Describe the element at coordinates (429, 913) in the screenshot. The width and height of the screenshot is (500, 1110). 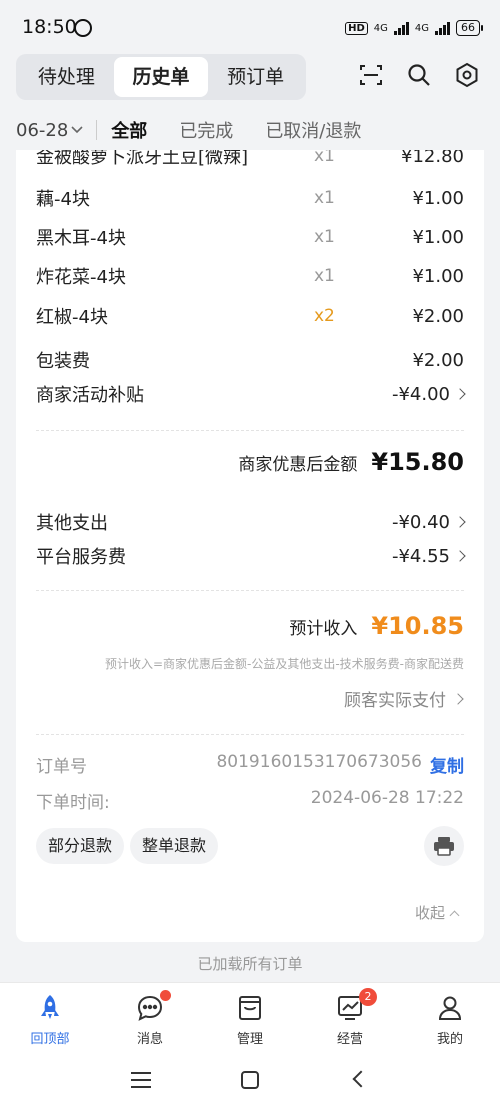
I see `collapse-label: 收起` at that location.